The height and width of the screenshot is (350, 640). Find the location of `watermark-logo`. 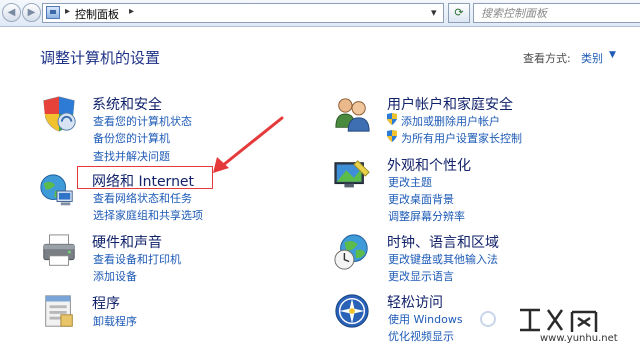

watermark-logo is located at coordinates (539, 320).